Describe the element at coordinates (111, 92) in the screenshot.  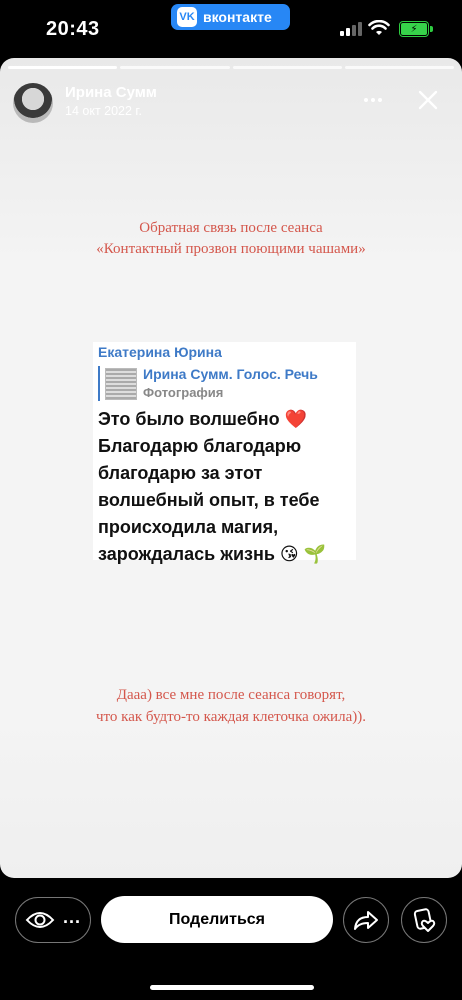
I see `author-name: Ирина Сумм` at that location.